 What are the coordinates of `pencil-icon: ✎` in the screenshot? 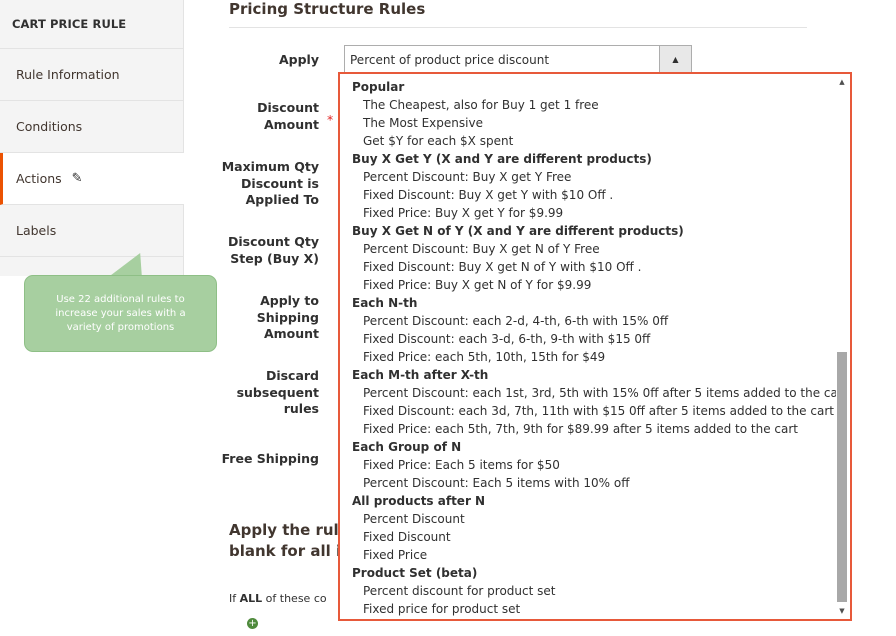 It's located at (77, 178).